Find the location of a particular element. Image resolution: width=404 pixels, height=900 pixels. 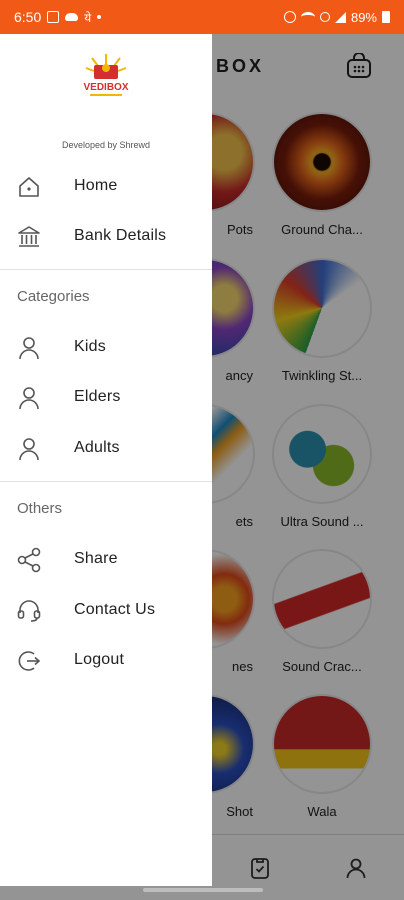

brand-header: VEDIBOX is located at coordinates (106, 82).